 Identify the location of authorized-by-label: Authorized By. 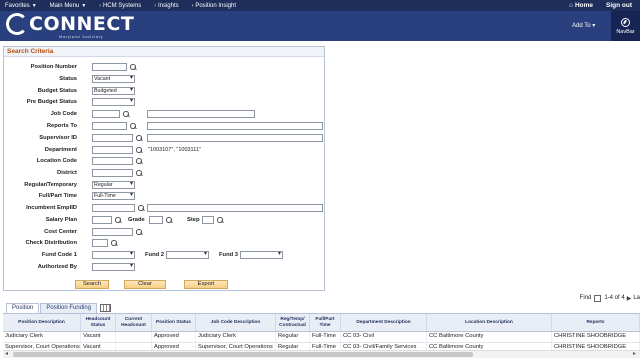
(57, 267).